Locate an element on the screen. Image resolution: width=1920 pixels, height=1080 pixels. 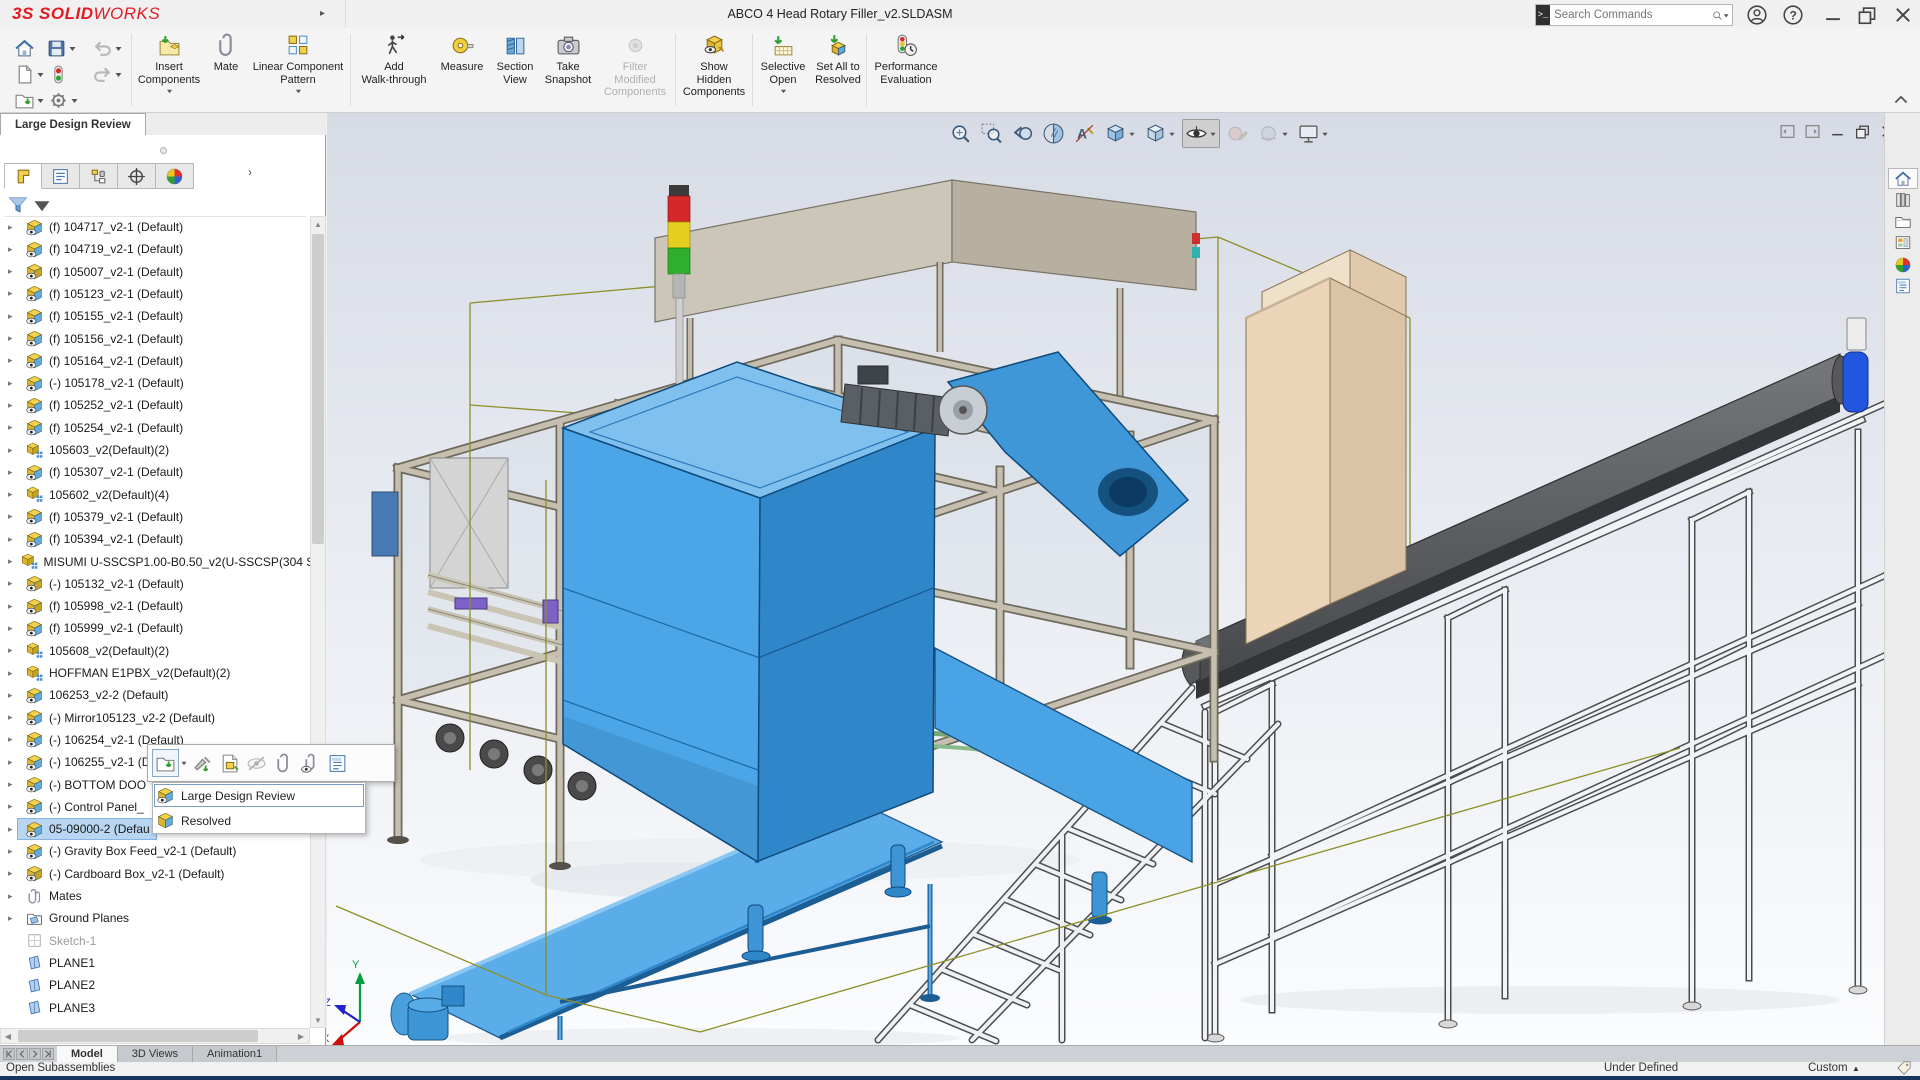
tree-item: ▸ 106253_v2-2 (Default) is located at coordinates (155, 695).